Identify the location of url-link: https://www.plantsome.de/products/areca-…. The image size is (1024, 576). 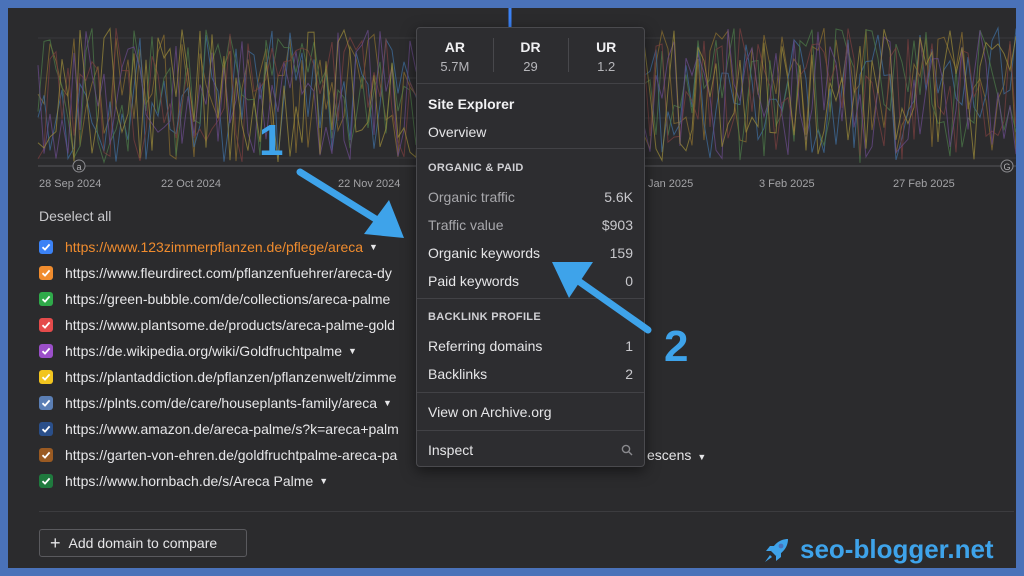
(230, 325).